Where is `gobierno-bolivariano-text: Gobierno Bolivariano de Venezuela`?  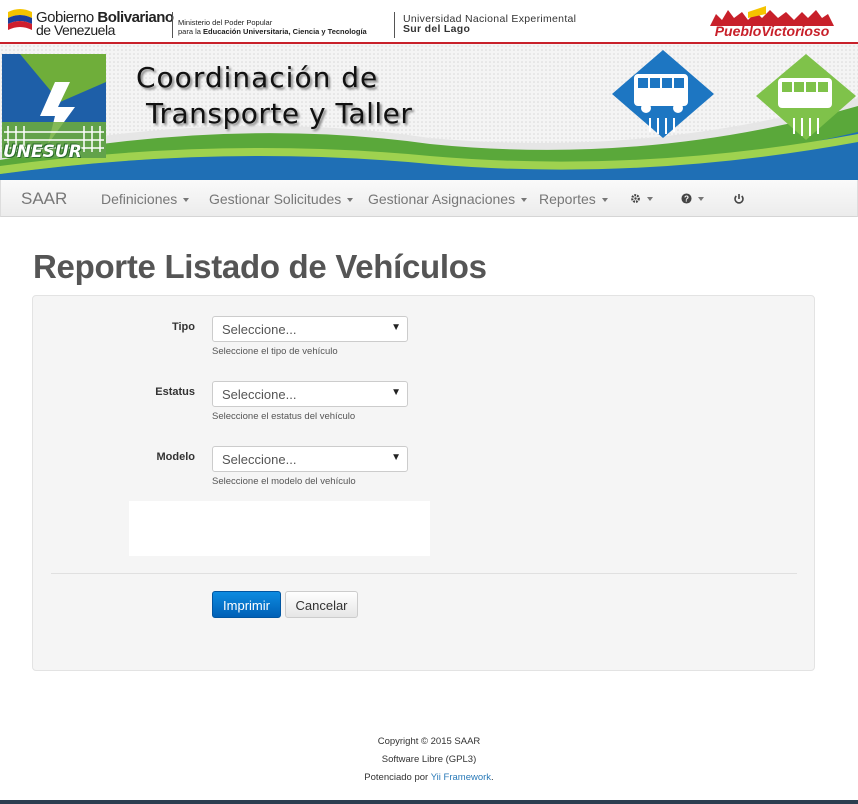 gobierno-bolivariano-text: Gobierno Bolivariano de Venezuela is located at coordinates (105, 23).